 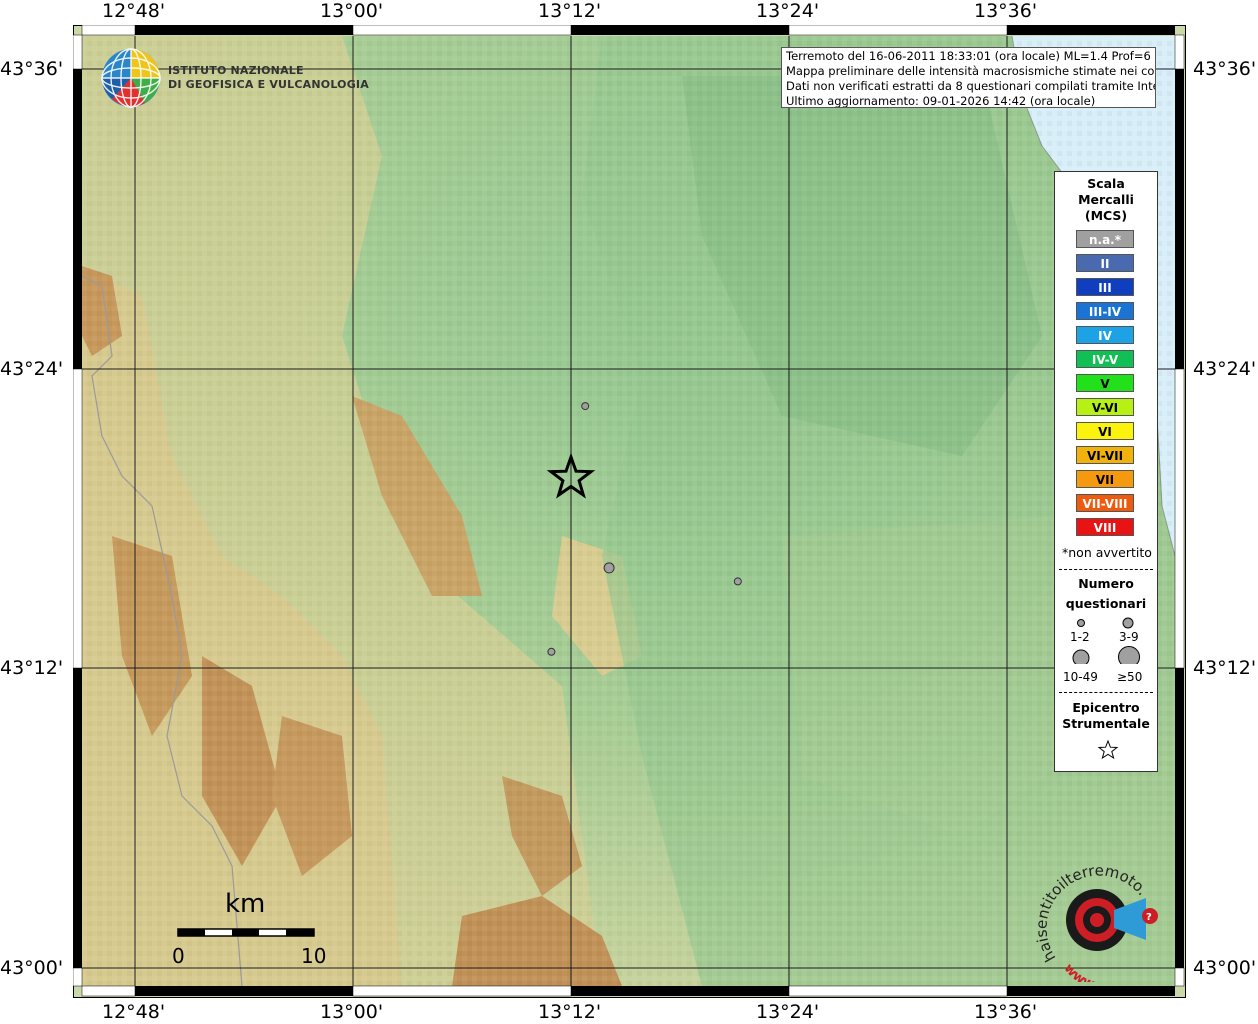 I want to click on intensity-swatch: III-IV, so click(x=1105, y=311).